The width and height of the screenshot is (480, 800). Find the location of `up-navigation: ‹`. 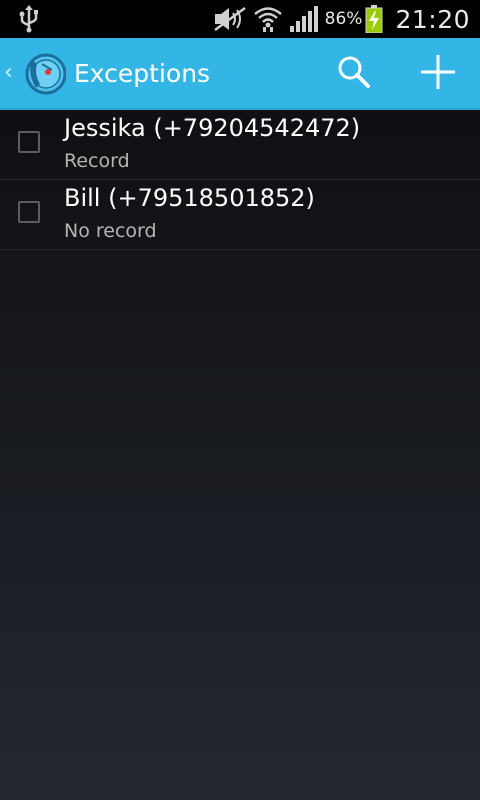

up-navigation: ‹ is located at coordinates (35, 74).